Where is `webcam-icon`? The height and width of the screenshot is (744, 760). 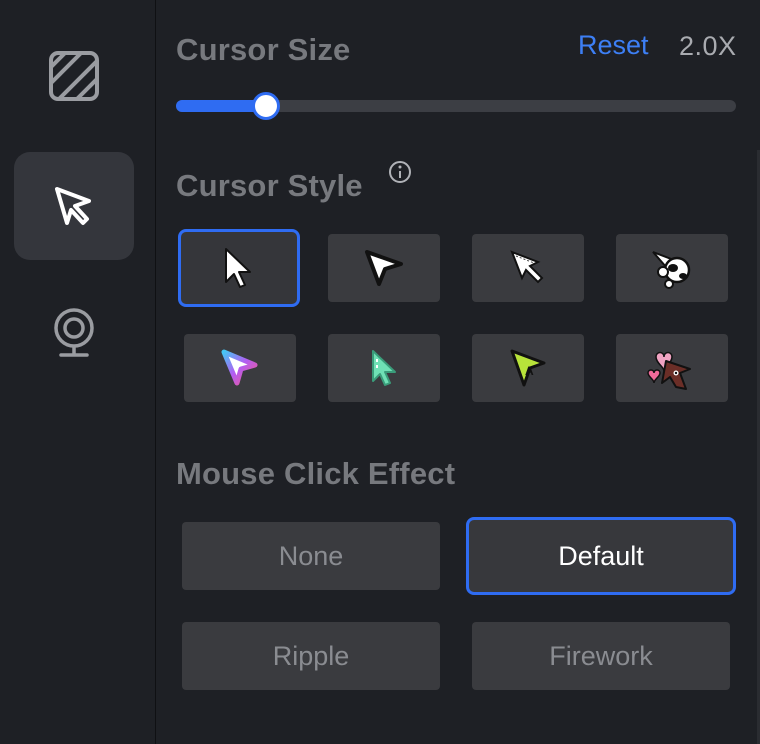
webcam-icon is located at coordinates (74, 332).